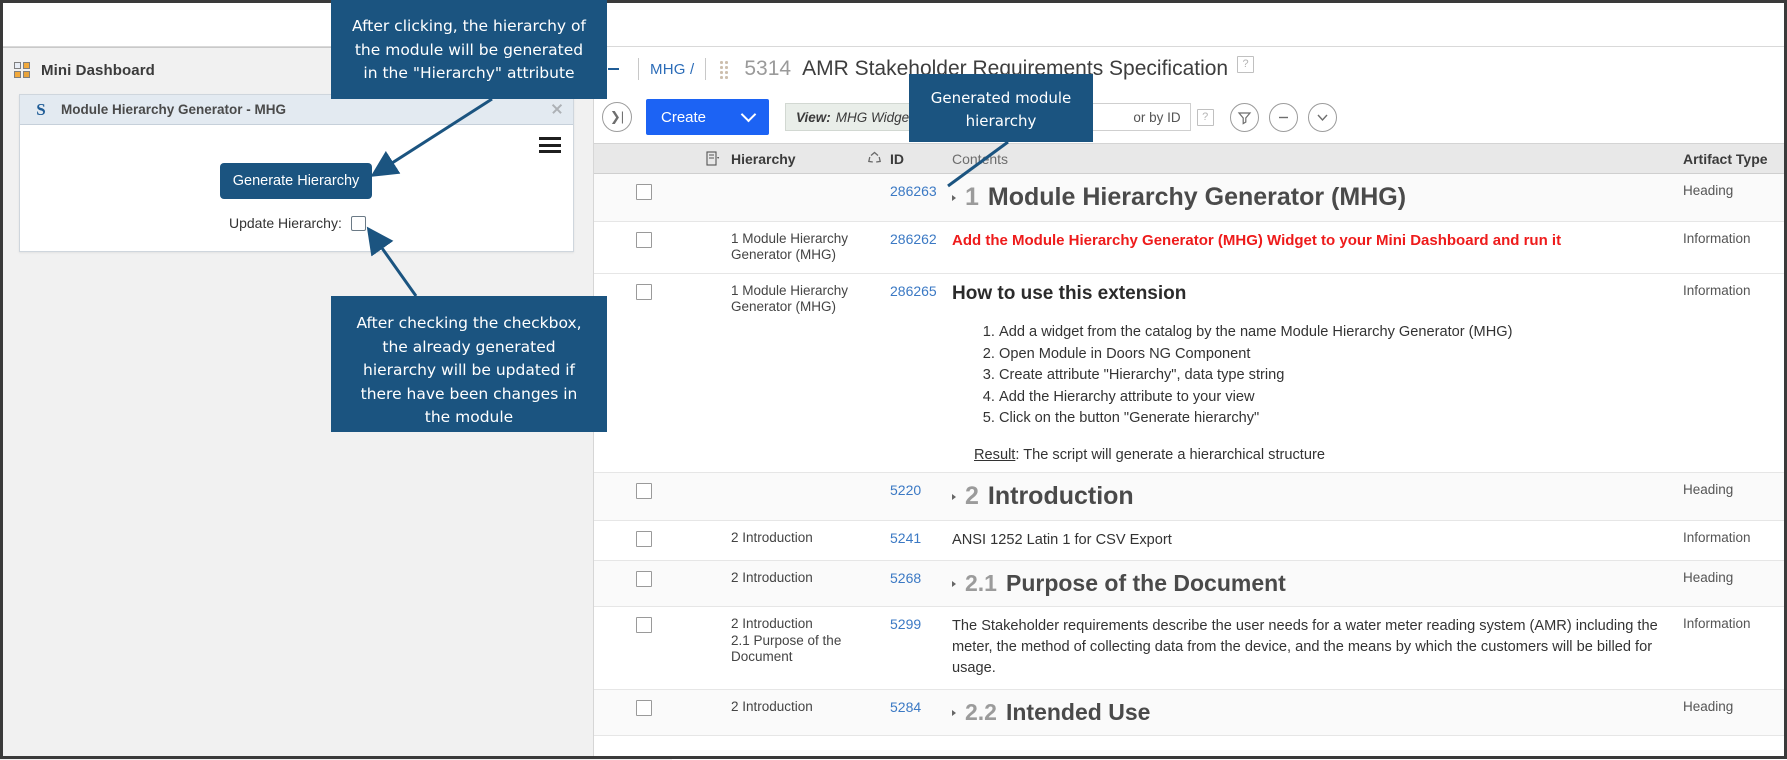 The height and width of the screenshot is (760, 1787). I want to click on mhg-widget-body: Generate Hierarchy Update Hierarchy:, so click(296, 188).